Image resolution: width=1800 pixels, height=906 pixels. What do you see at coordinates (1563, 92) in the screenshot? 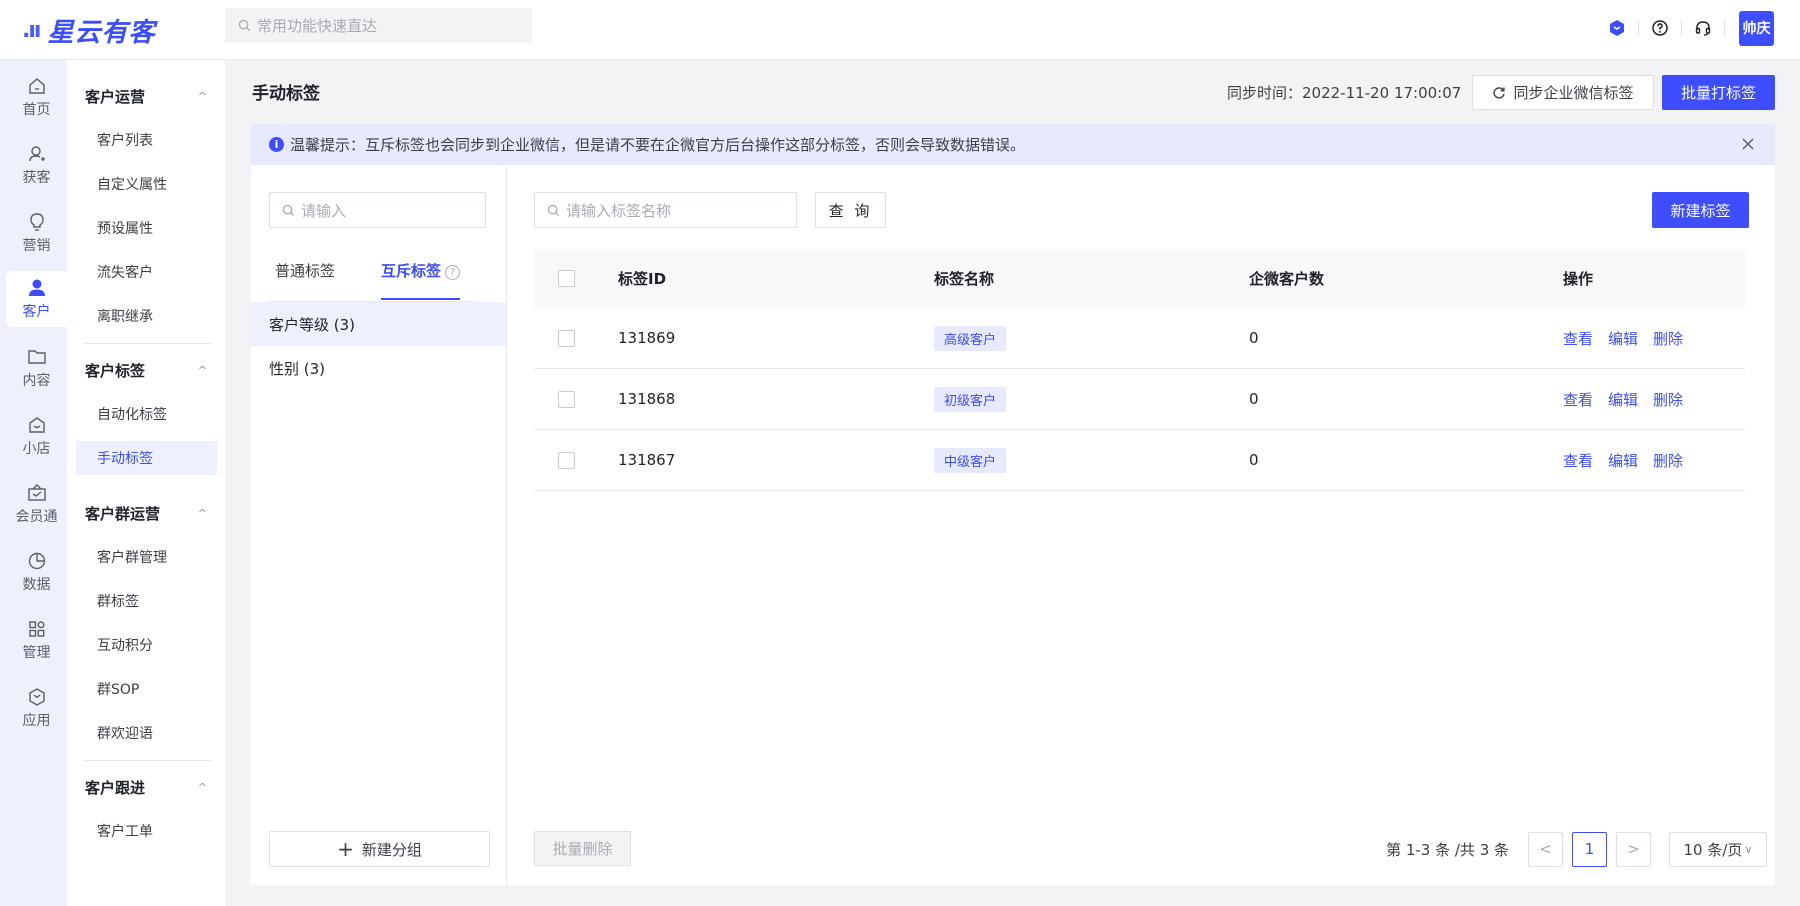
I see `sync-wecom-tags-button: 同步企业微信标签` at bounding box center [1563, 92].